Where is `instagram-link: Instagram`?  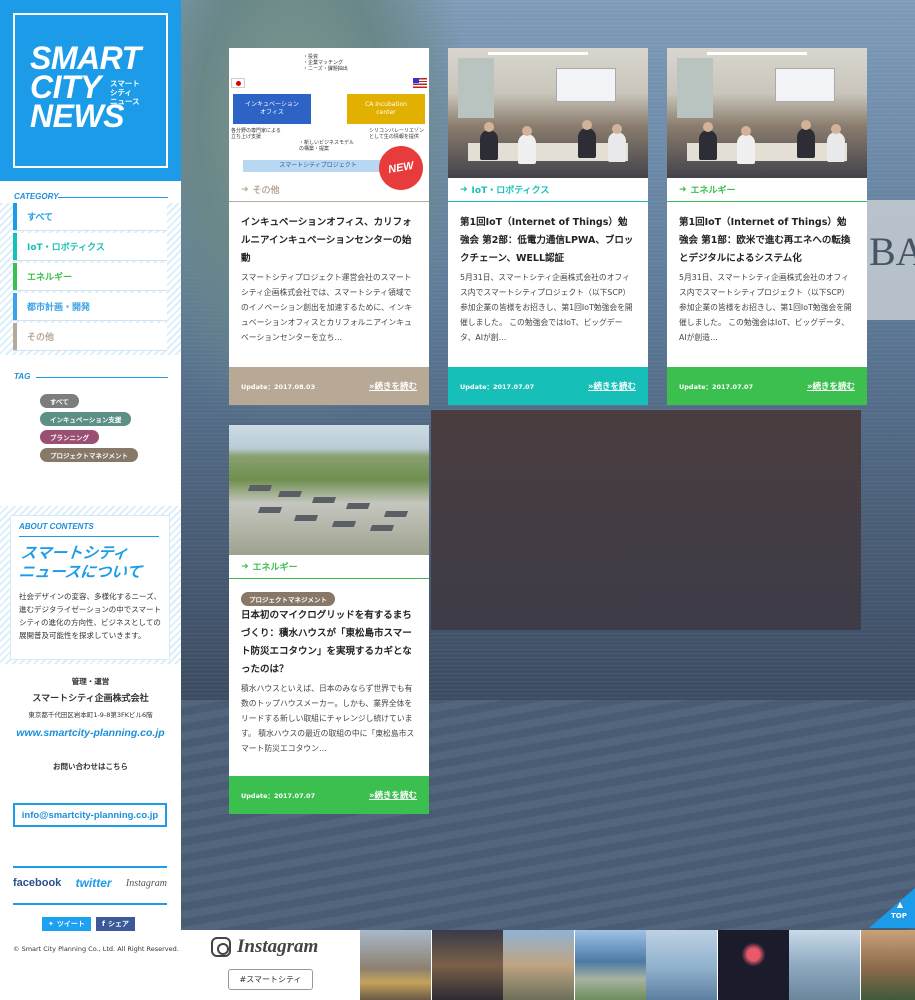 instagram-link: Instagram is located at coordinates (146, 883).